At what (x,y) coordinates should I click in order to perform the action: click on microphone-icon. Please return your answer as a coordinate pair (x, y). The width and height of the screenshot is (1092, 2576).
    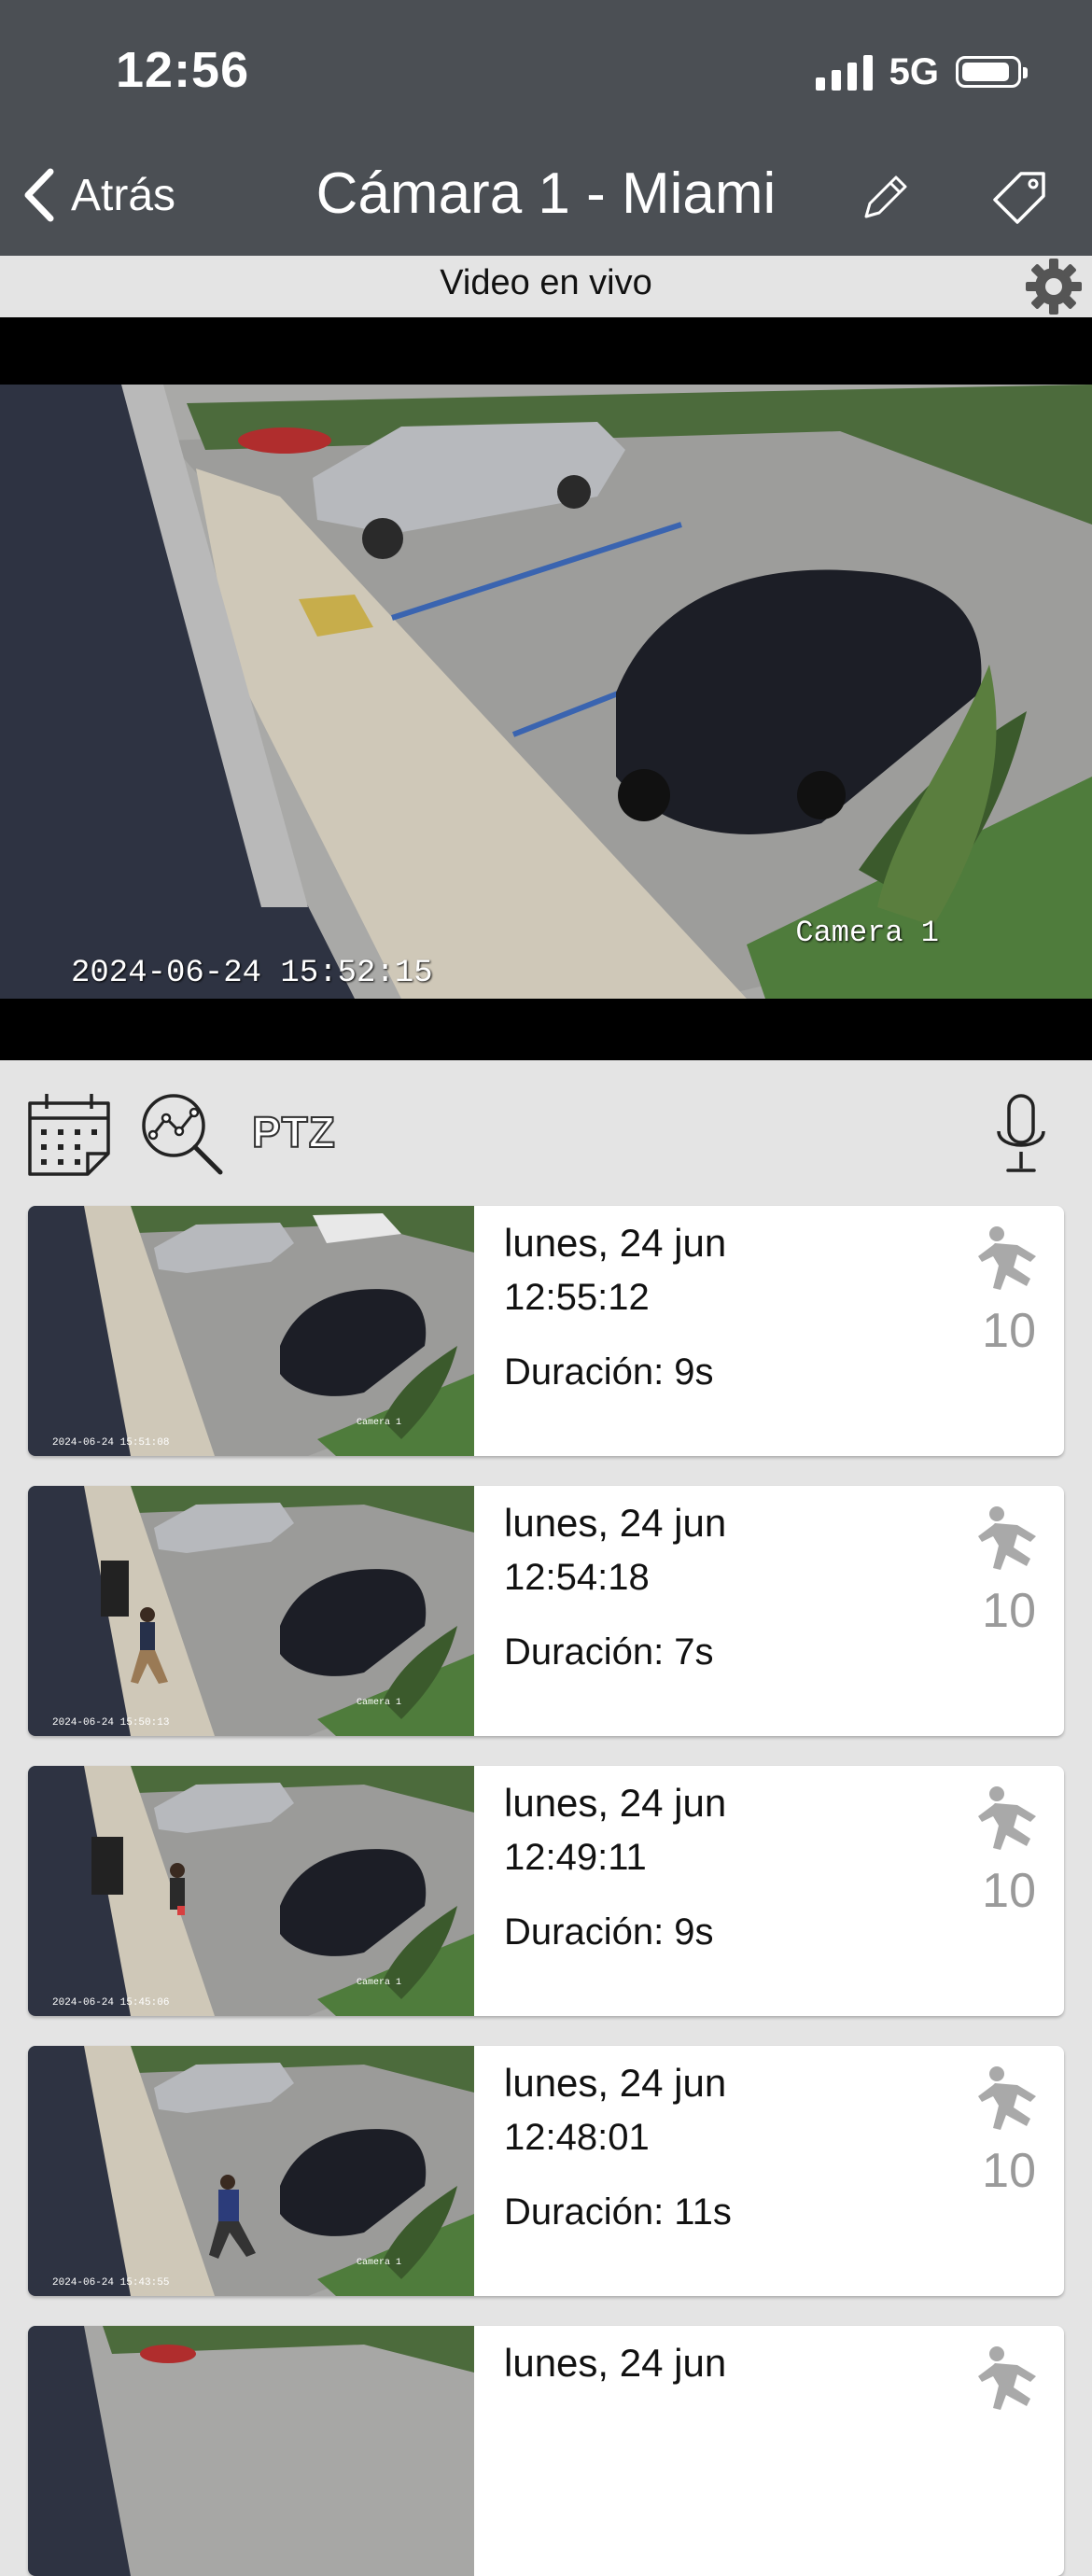
    Looking at the image, I should click on (1021, 1134).